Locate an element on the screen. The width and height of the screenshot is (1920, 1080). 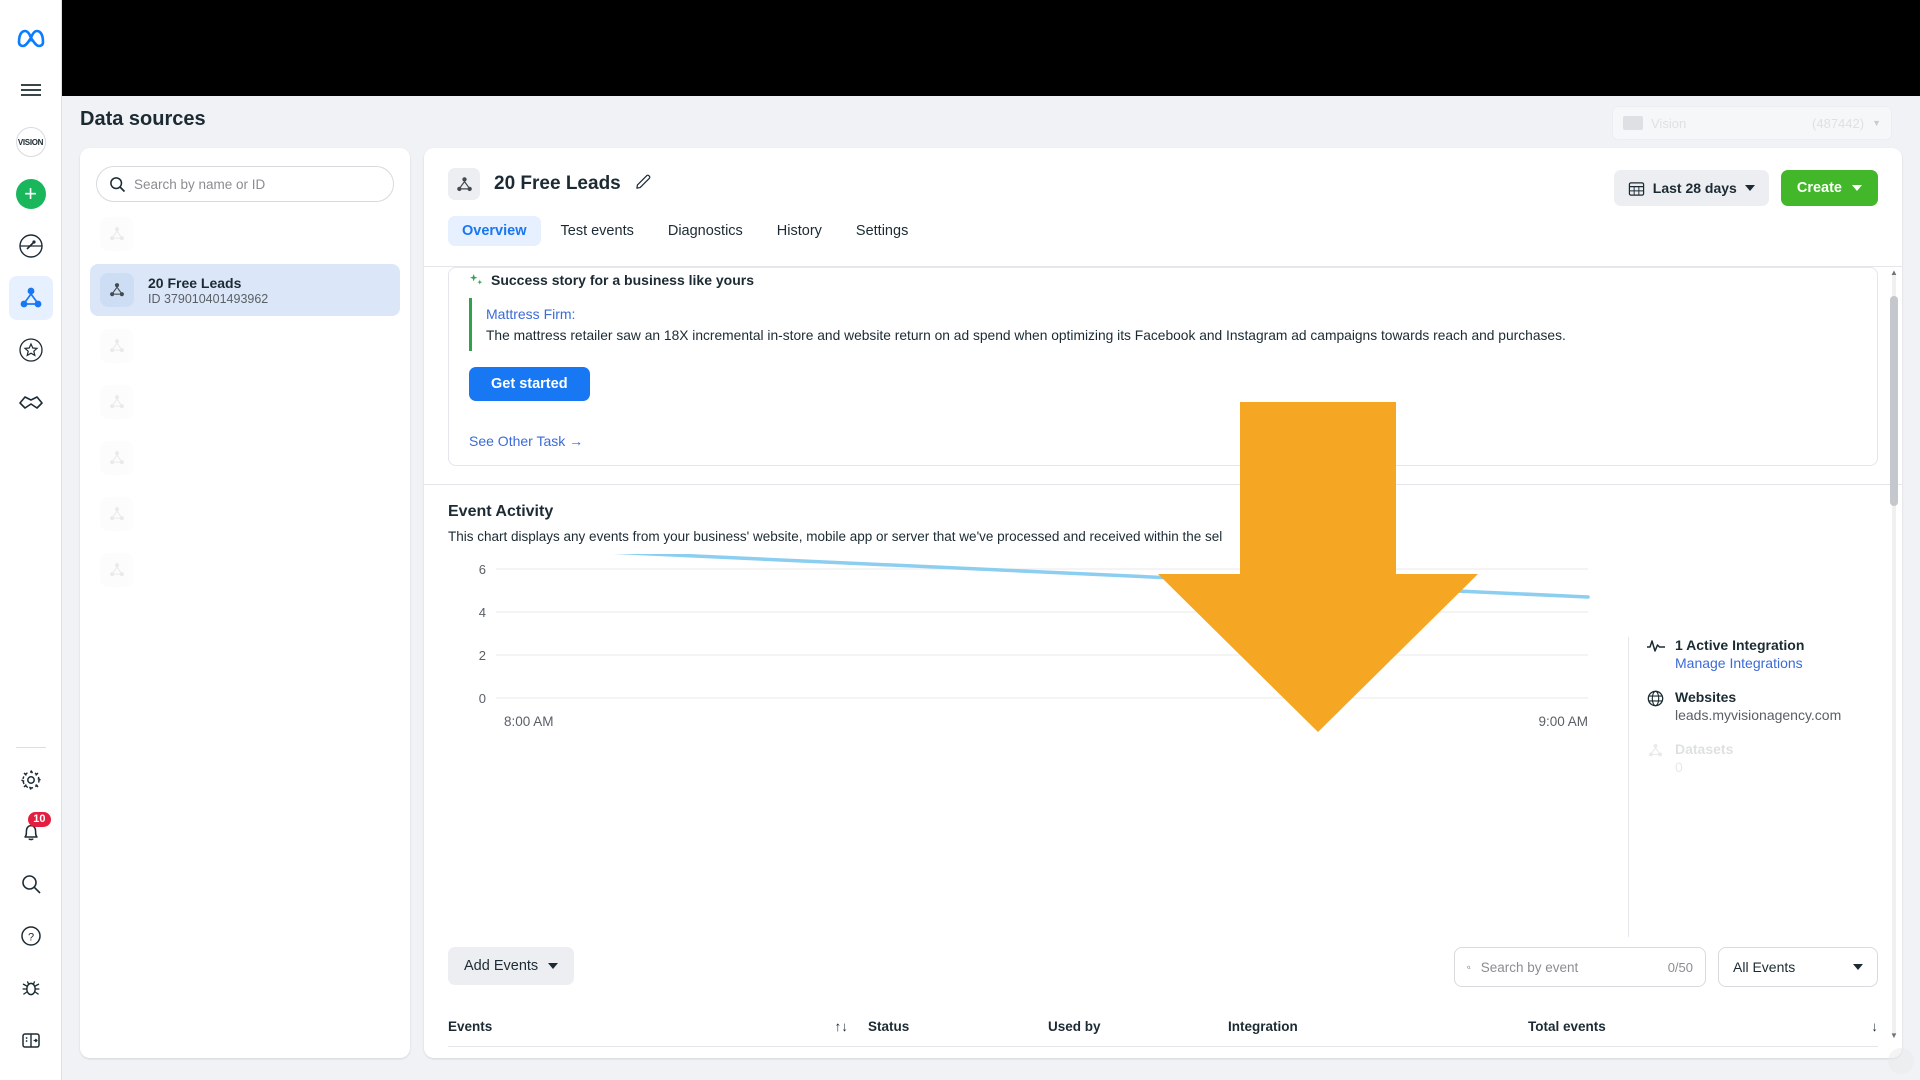
search-sources-box is located at coordinates (245, 184).